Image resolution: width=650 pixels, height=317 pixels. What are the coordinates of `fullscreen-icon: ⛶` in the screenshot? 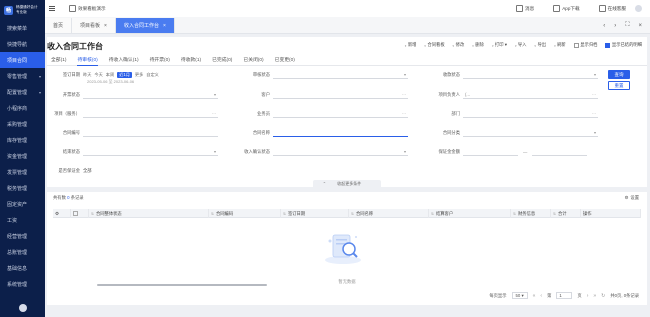 It's located at (627, 25).